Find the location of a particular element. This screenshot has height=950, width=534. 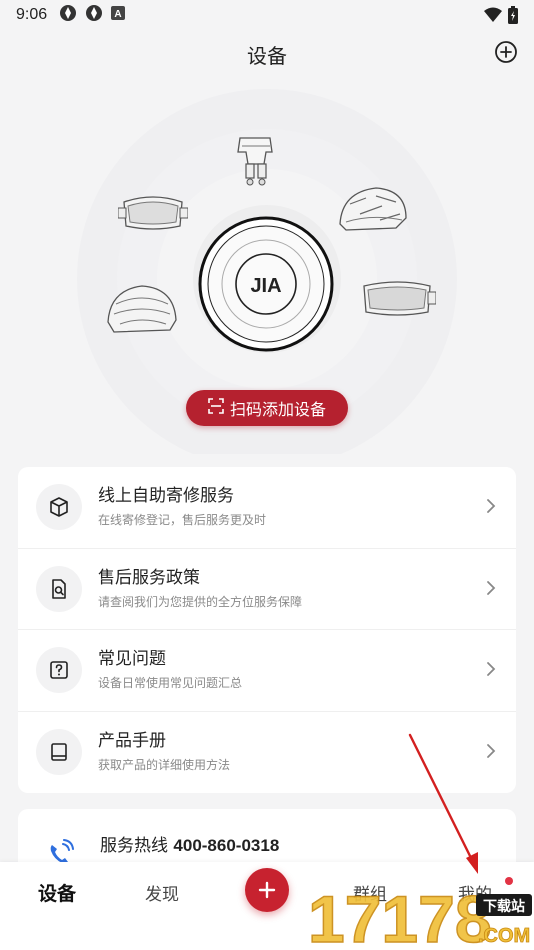

nav-tab-discover: 发现 is located at coordinates (162, 892).